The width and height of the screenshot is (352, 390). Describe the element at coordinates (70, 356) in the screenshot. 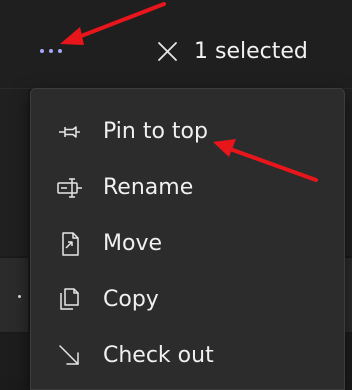

I see `check-out-icon` at that location.